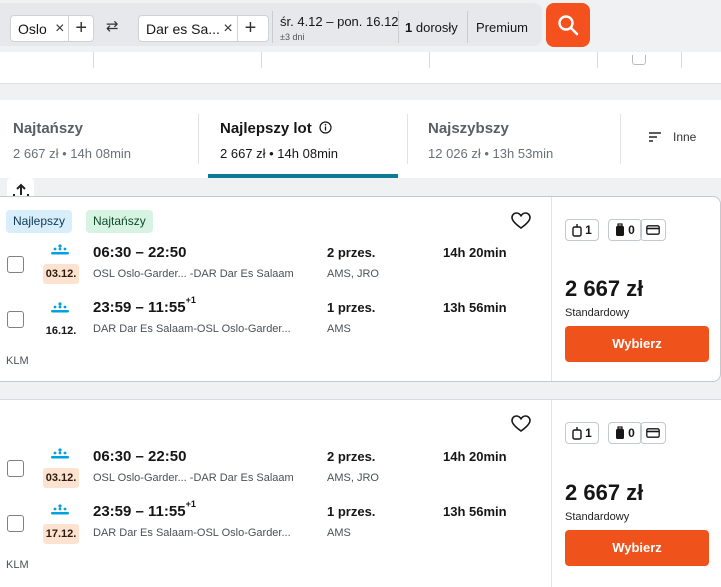  I want to click on origin-chip: Oslo × +, so click(52, 28).